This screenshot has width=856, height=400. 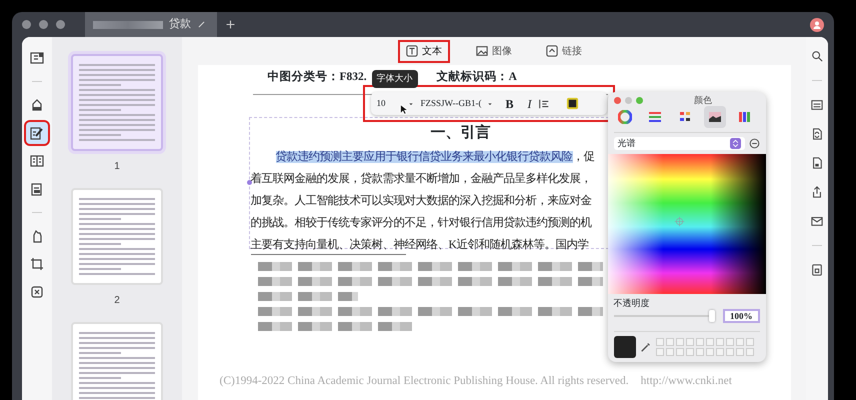 What do you see at coordinates (510, 103) in the screenshot?
I see `bold-button: B` at bounding box center [510, 103].